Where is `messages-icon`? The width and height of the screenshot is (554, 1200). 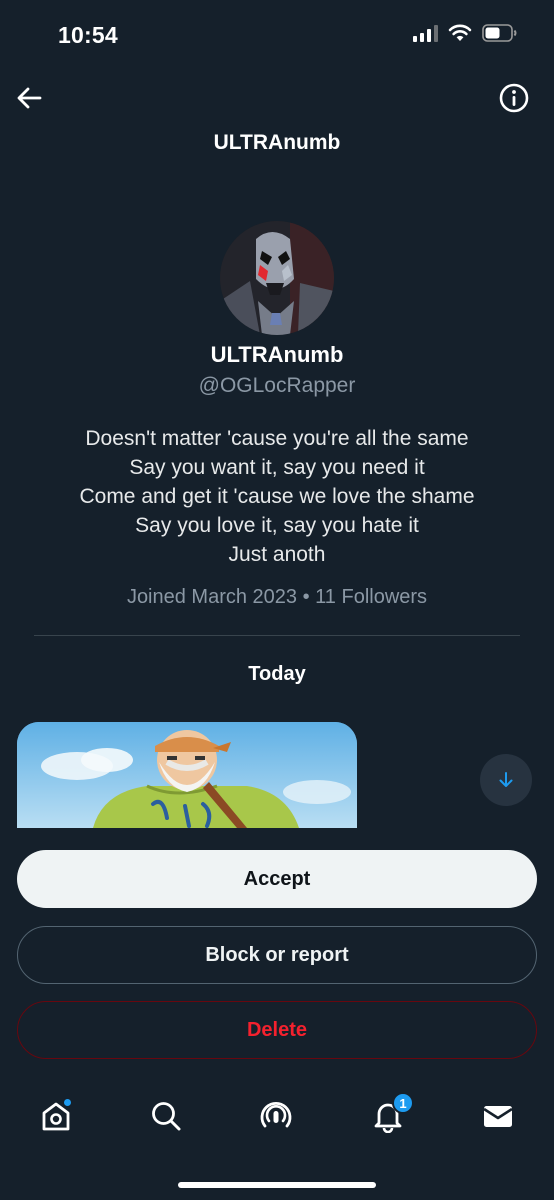 messages-icon is located at coordinates (498, 1116).